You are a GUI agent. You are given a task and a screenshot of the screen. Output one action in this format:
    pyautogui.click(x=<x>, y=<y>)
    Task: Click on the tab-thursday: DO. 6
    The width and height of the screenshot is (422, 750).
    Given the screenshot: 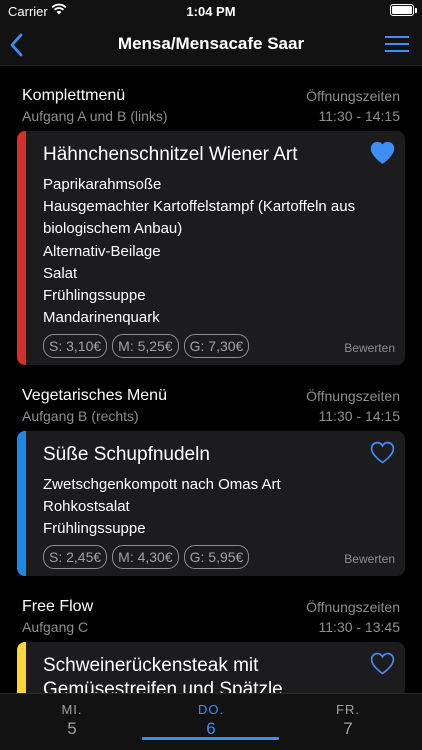 What is the action you would take?
    pyautogui.click(x=211, y=720)
    